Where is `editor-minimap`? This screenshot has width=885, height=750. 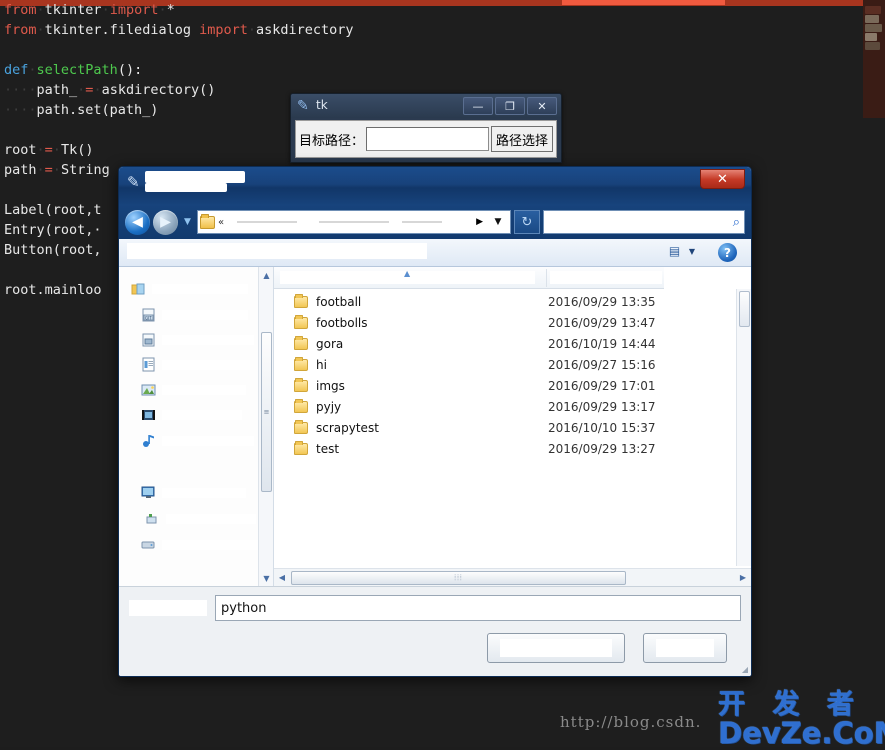
editor-minimap is located at coordinates (874, 59).